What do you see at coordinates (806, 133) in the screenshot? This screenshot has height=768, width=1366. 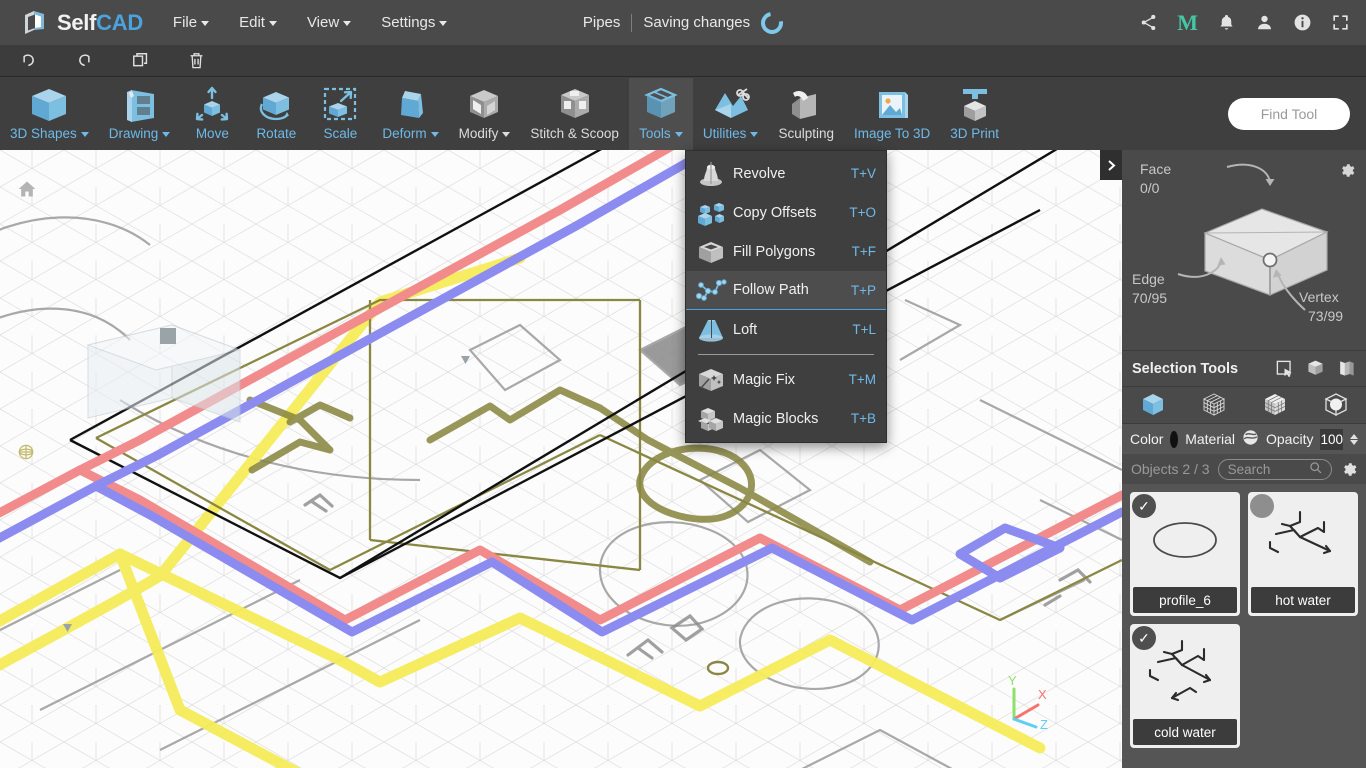 I see `tool-sculpting-label: Sculpting` at bounding box center [806, 133].